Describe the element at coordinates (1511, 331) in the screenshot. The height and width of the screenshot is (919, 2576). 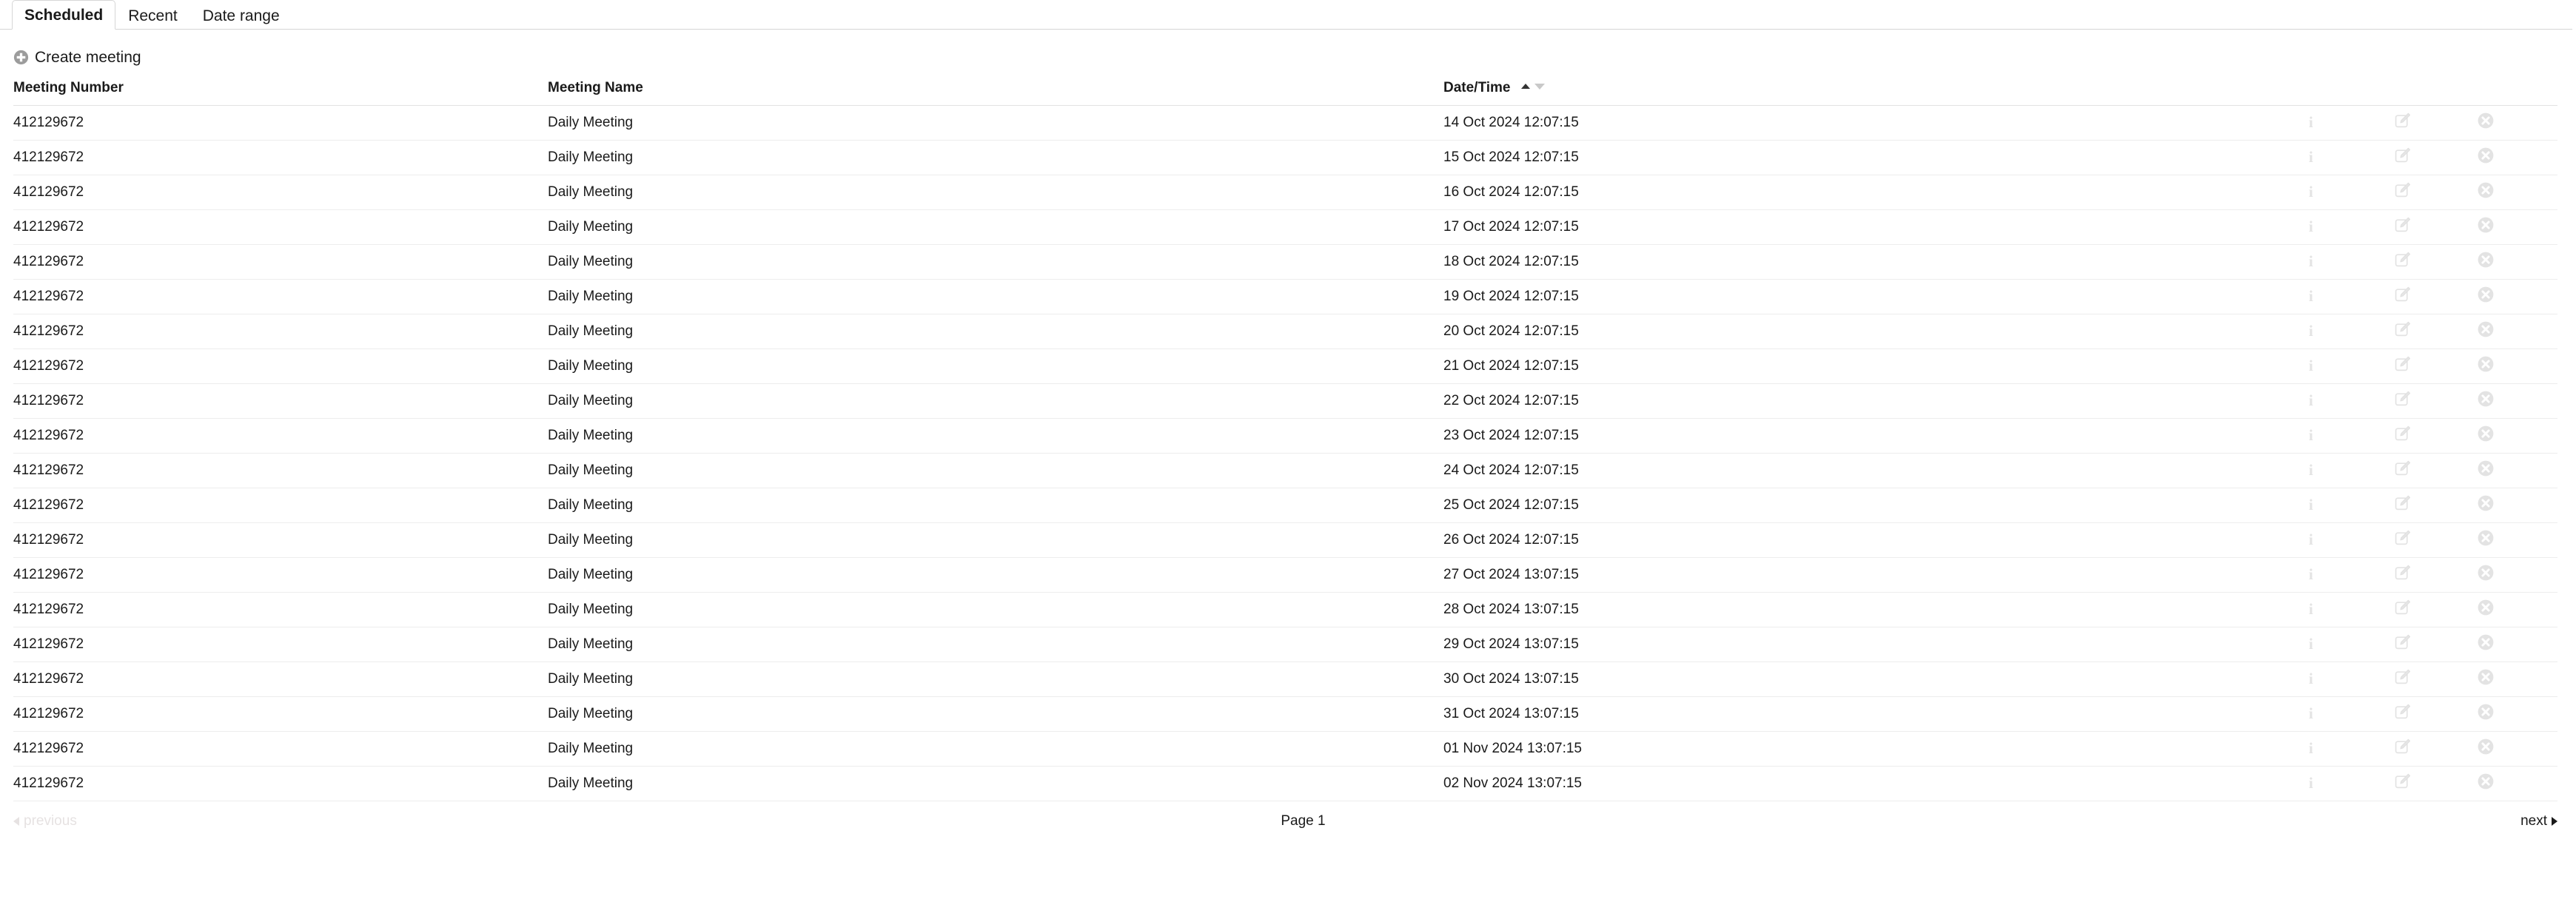
I see `meeting-datetime-value: 20 Oct 2024 12:07:15` at that location.